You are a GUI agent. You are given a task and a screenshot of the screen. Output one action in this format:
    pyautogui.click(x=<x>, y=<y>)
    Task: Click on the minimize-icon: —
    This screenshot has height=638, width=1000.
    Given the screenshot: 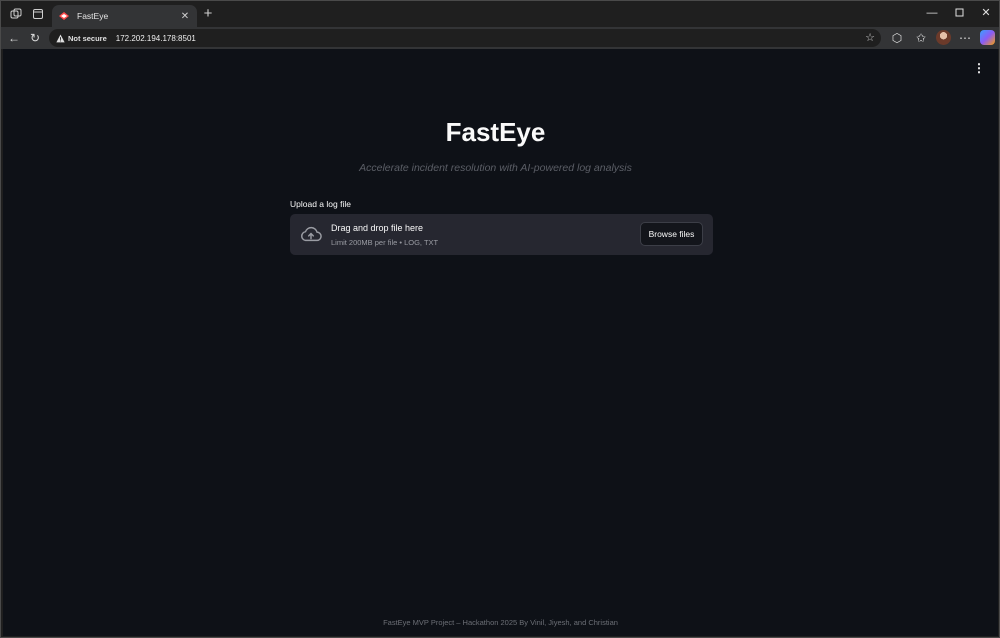 What is the action you would take?
    pyautogui.click(x=932, y=13)
    